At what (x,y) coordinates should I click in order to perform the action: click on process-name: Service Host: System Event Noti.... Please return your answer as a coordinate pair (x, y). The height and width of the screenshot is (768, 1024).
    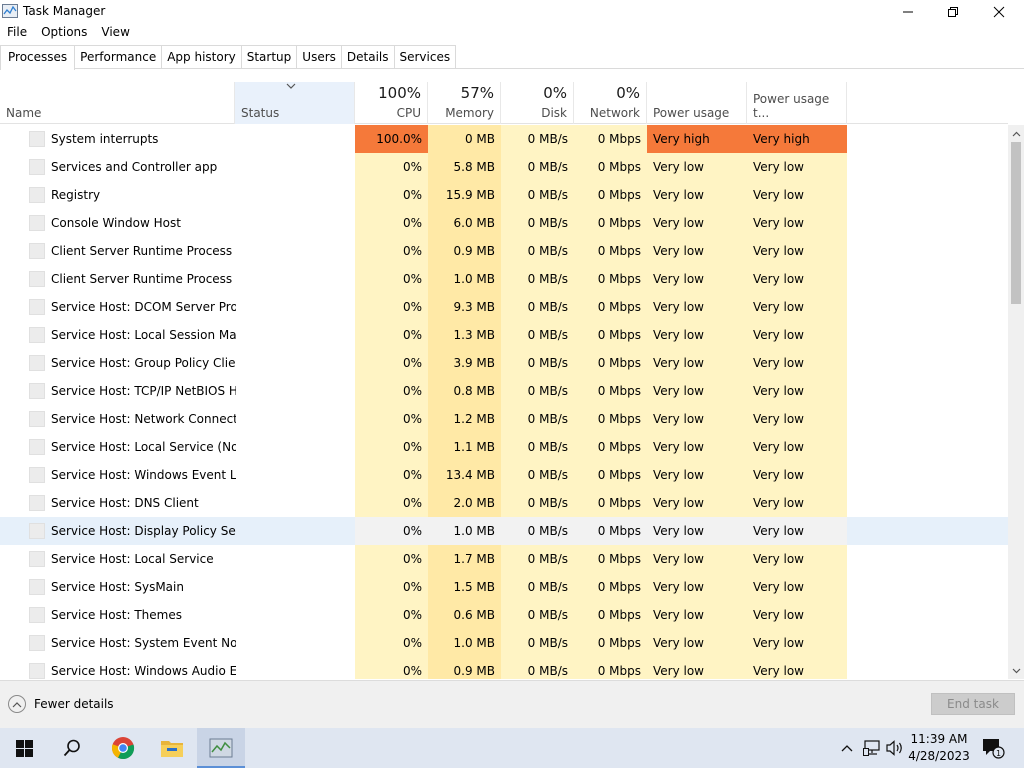
    Looking at the image, I should click on (143, 643).